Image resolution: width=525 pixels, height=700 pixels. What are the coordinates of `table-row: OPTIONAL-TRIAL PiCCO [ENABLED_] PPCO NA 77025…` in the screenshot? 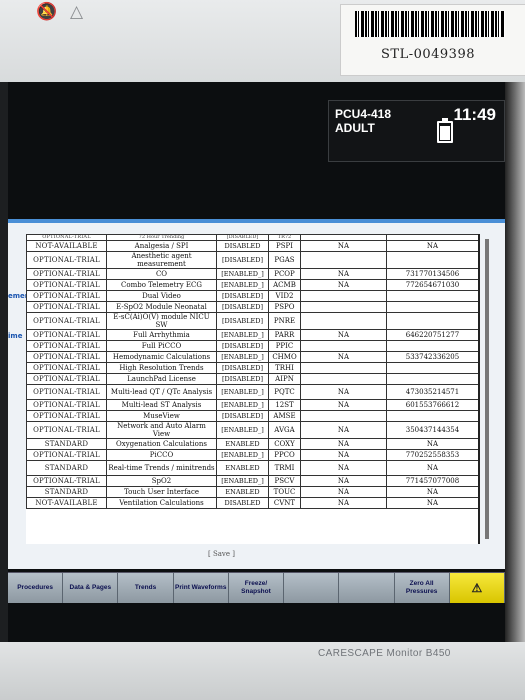 It's located at (252, 455).